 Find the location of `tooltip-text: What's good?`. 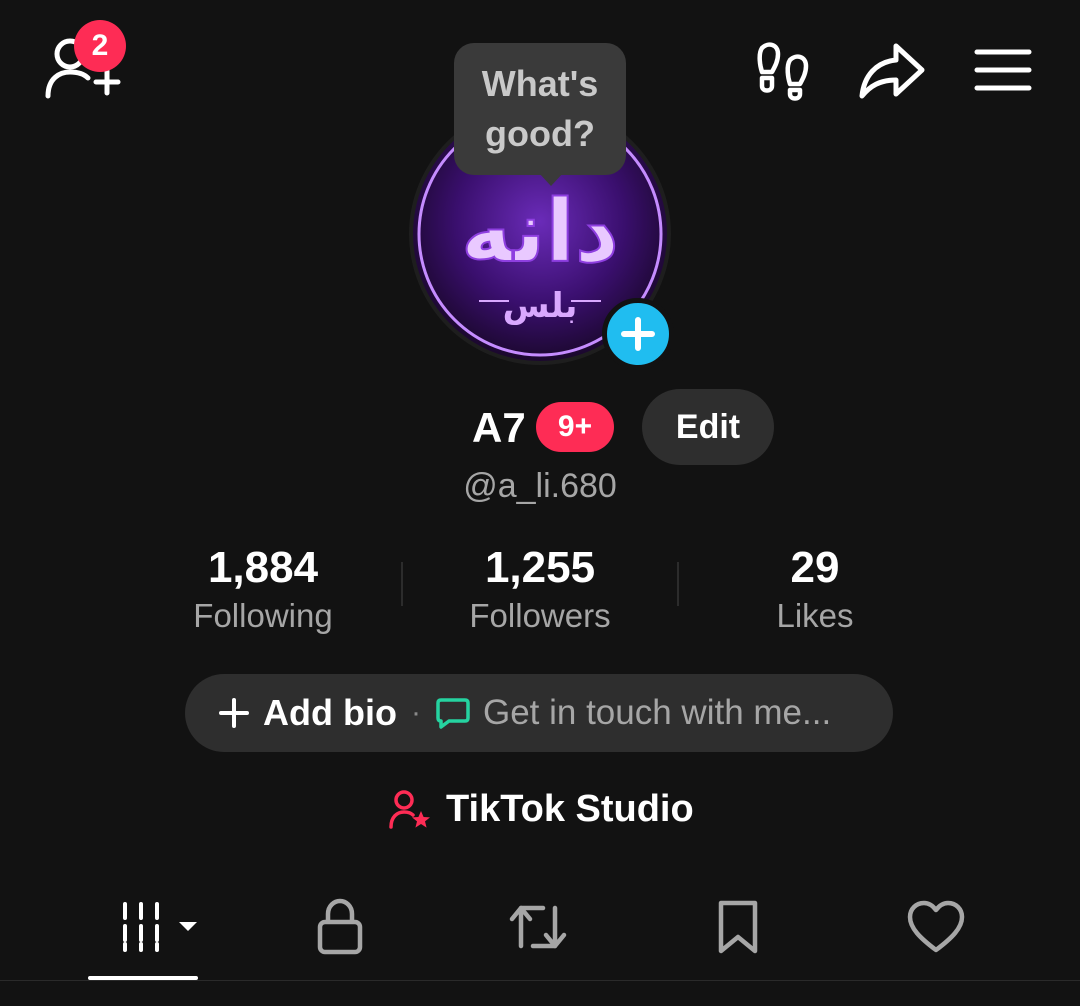

tooltip-text: What's good? is located at coordinates (540, 108).